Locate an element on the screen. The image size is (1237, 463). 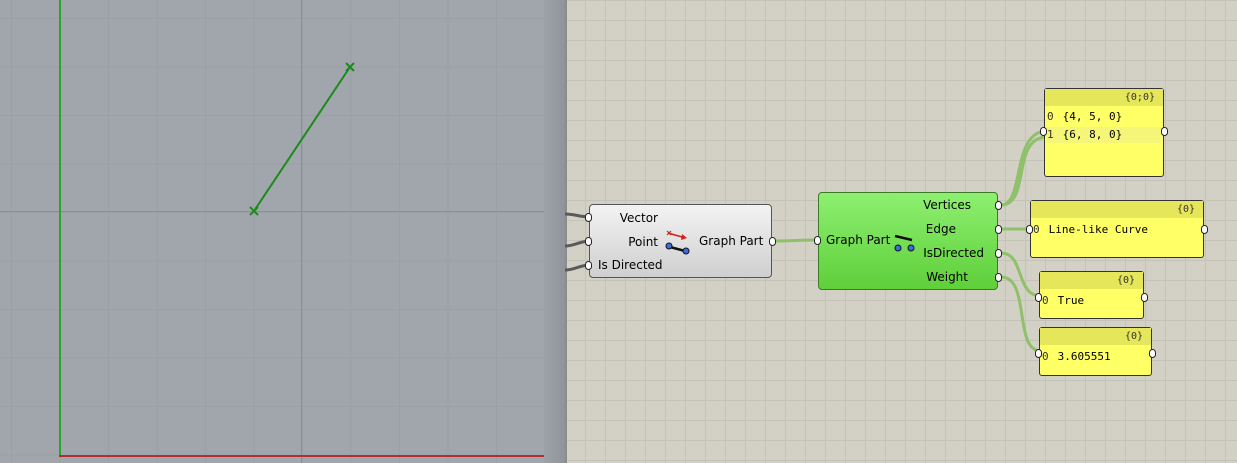
output-weight-label: Weight is located at coordinates (947, 277).